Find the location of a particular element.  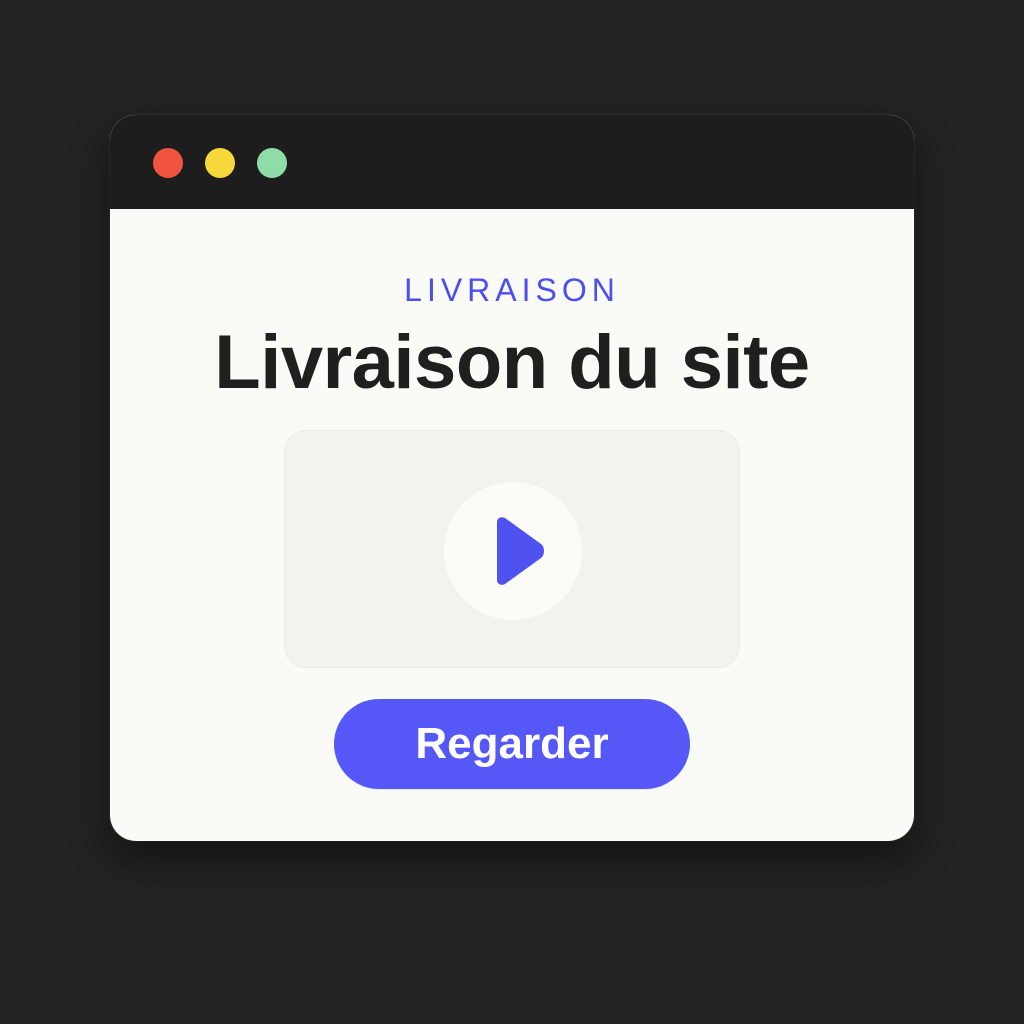

video-player is located at coordinates (512, 549).